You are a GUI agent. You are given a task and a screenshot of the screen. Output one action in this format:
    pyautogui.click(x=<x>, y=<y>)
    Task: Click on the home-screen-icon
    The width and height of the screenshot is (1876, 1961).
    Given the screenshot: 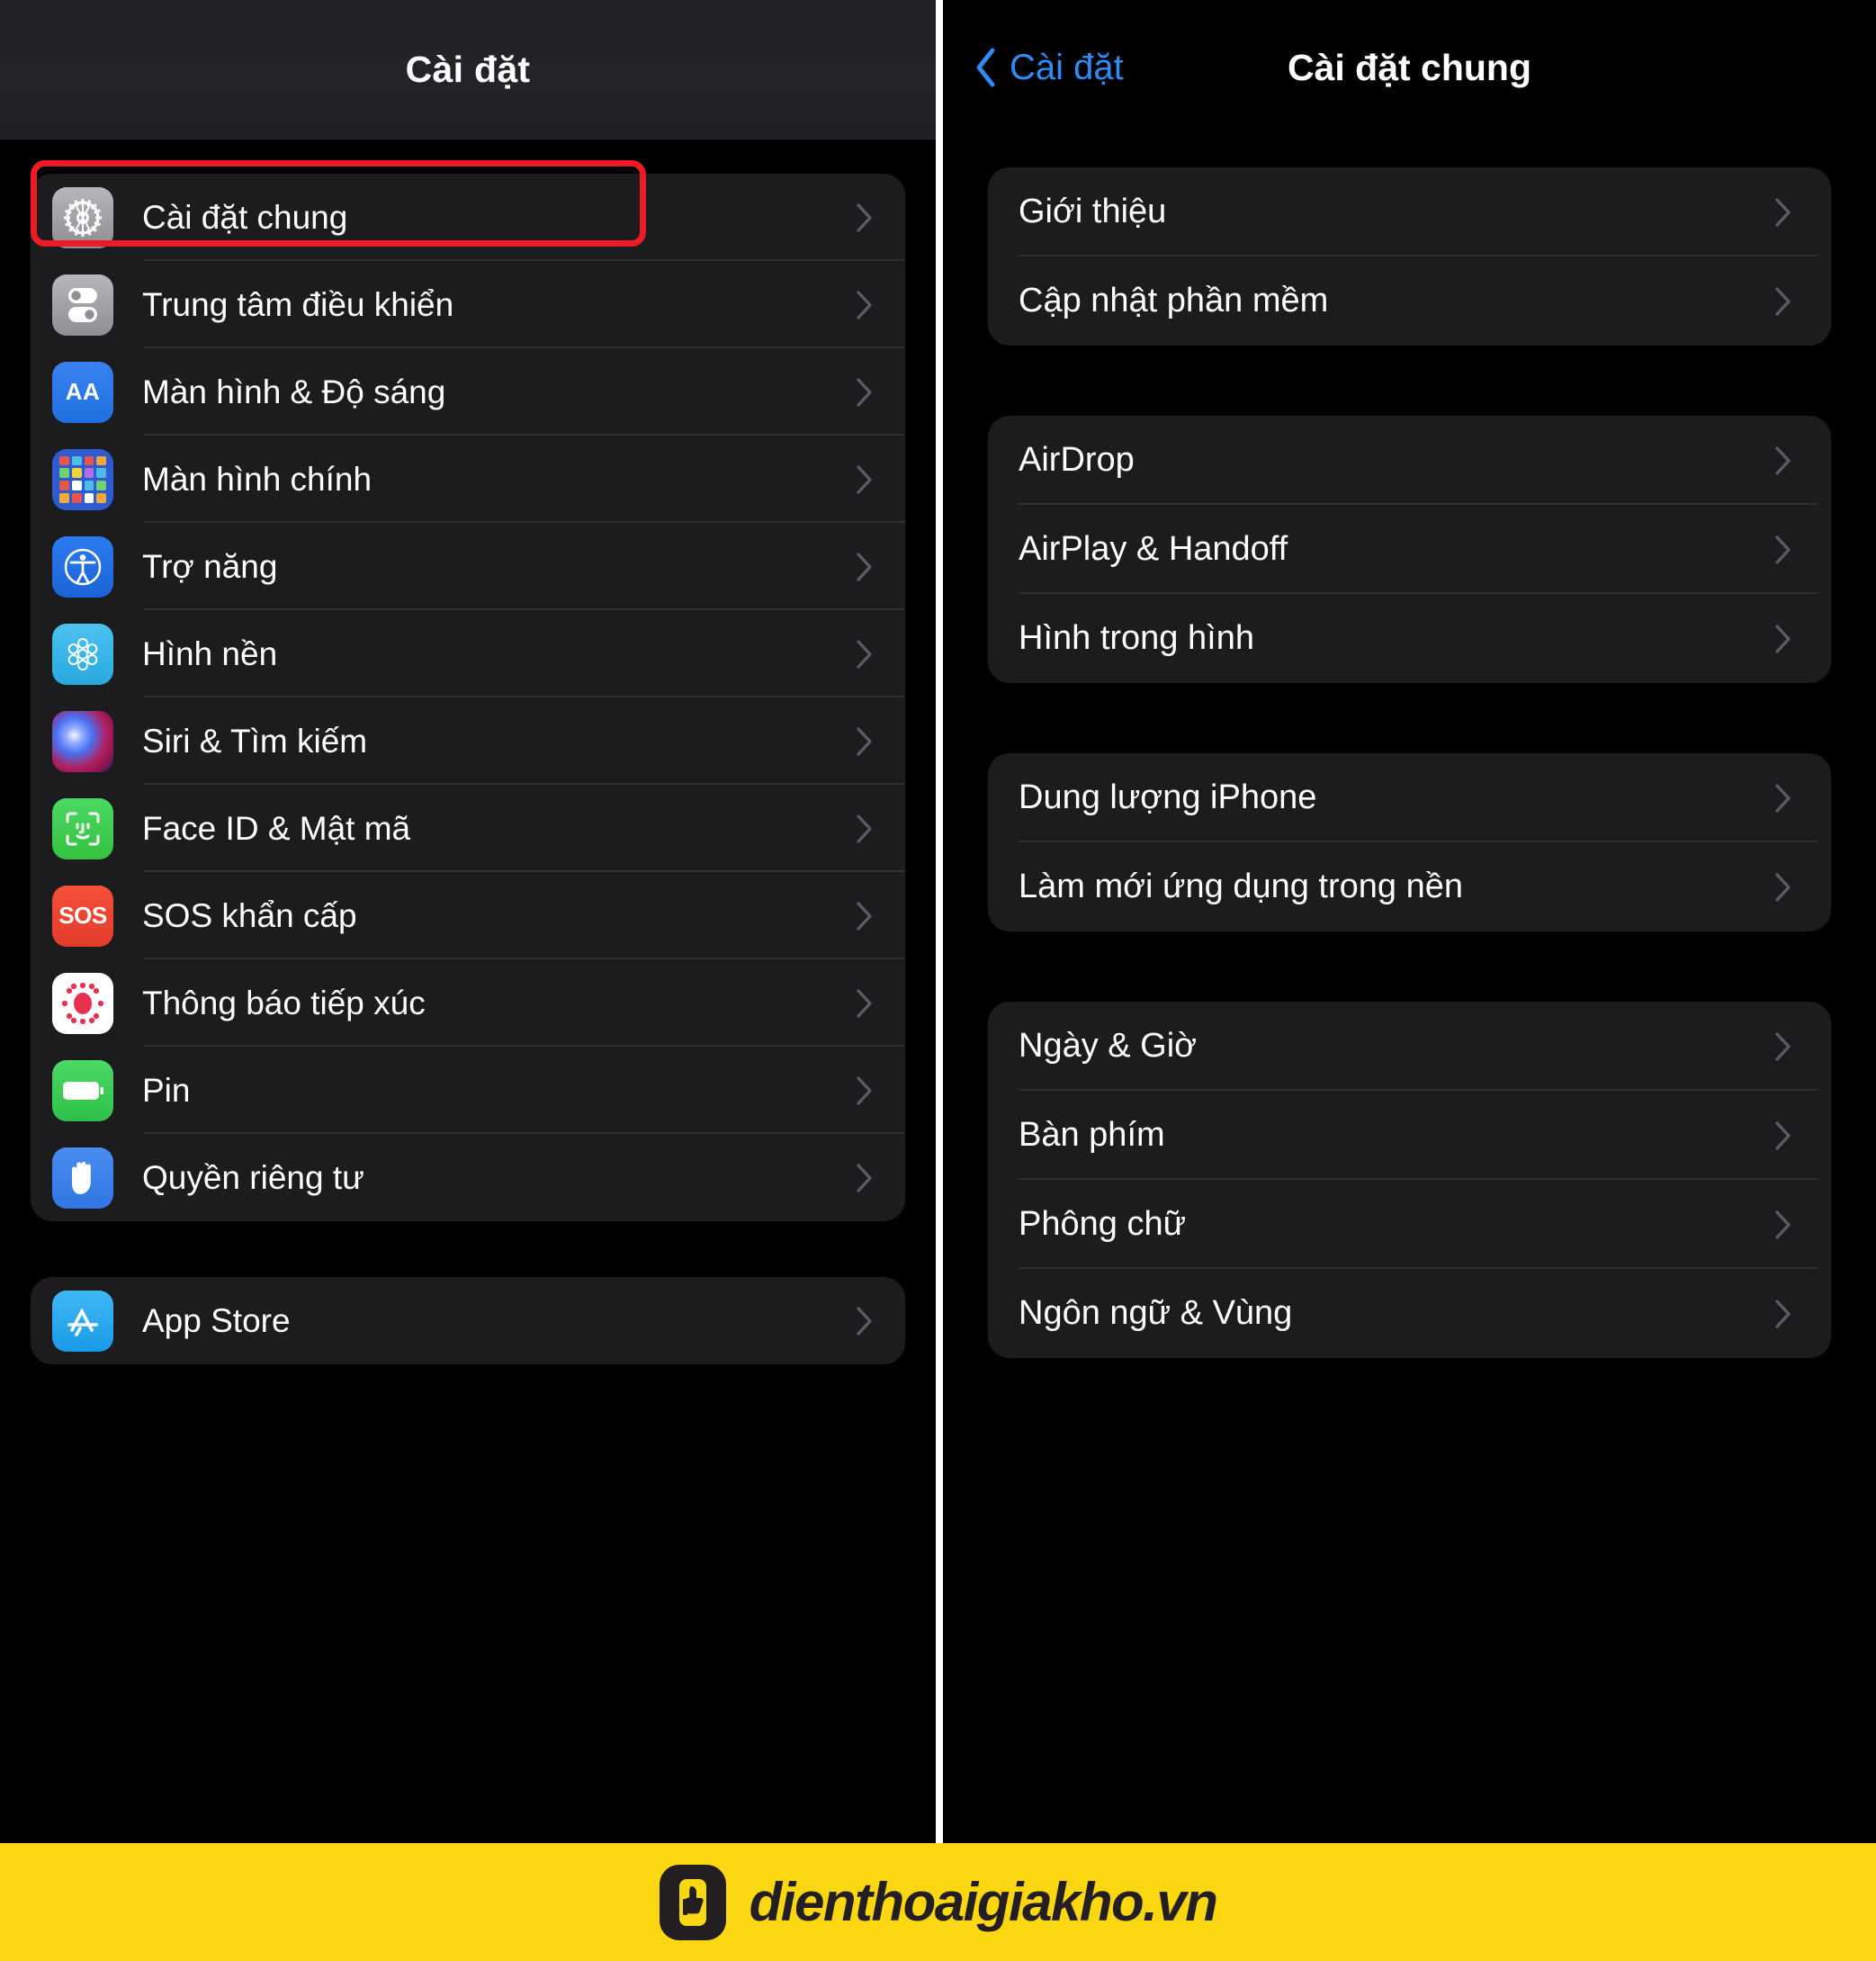 What is the action you would take?
    pyautogui.click(x=82, y=479)
    